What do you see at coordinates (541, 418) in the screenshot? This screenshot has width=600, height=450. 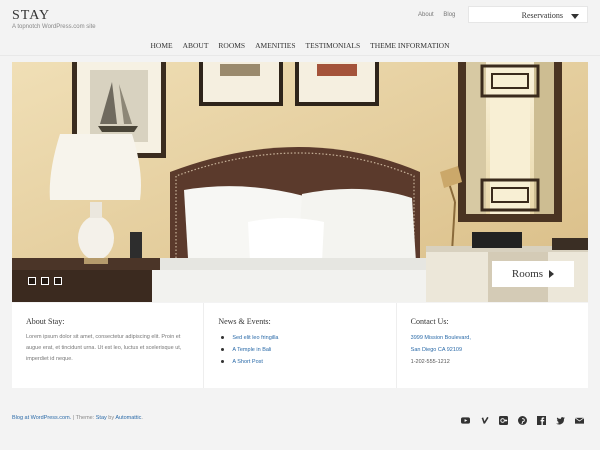 I see `facebook-icon` at bounding box center [541, 418].